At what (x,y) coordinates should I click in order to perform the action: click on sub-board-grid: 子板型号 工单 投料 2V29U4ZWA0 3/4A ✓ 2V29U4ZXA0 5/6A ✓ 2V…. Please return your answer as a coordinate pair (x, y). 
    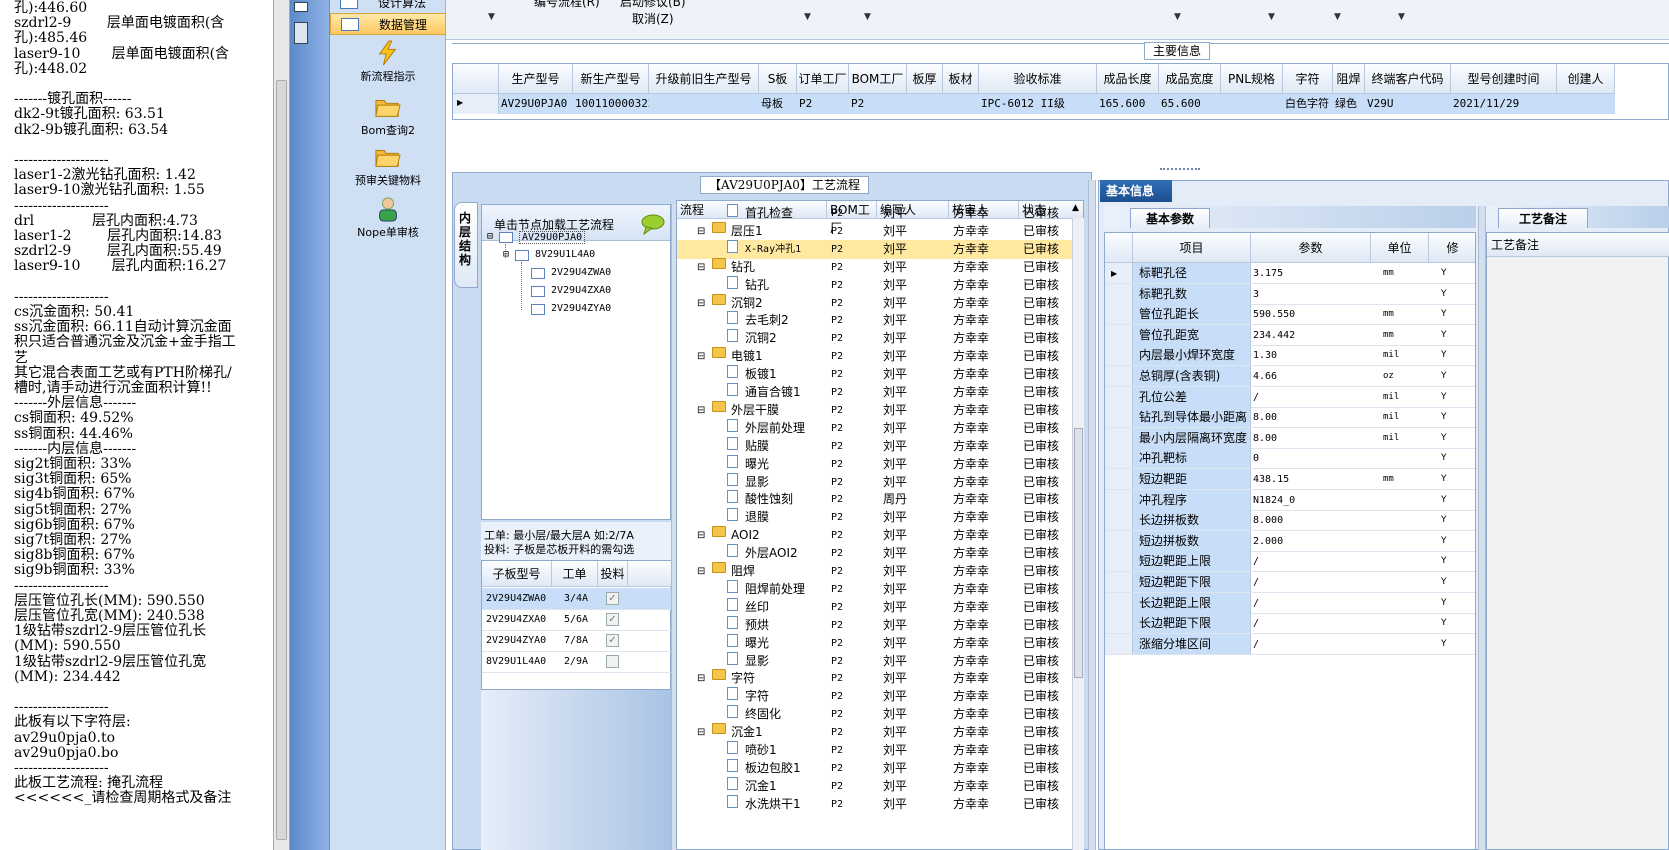
    Looking at the image, I should click on (576, 625).